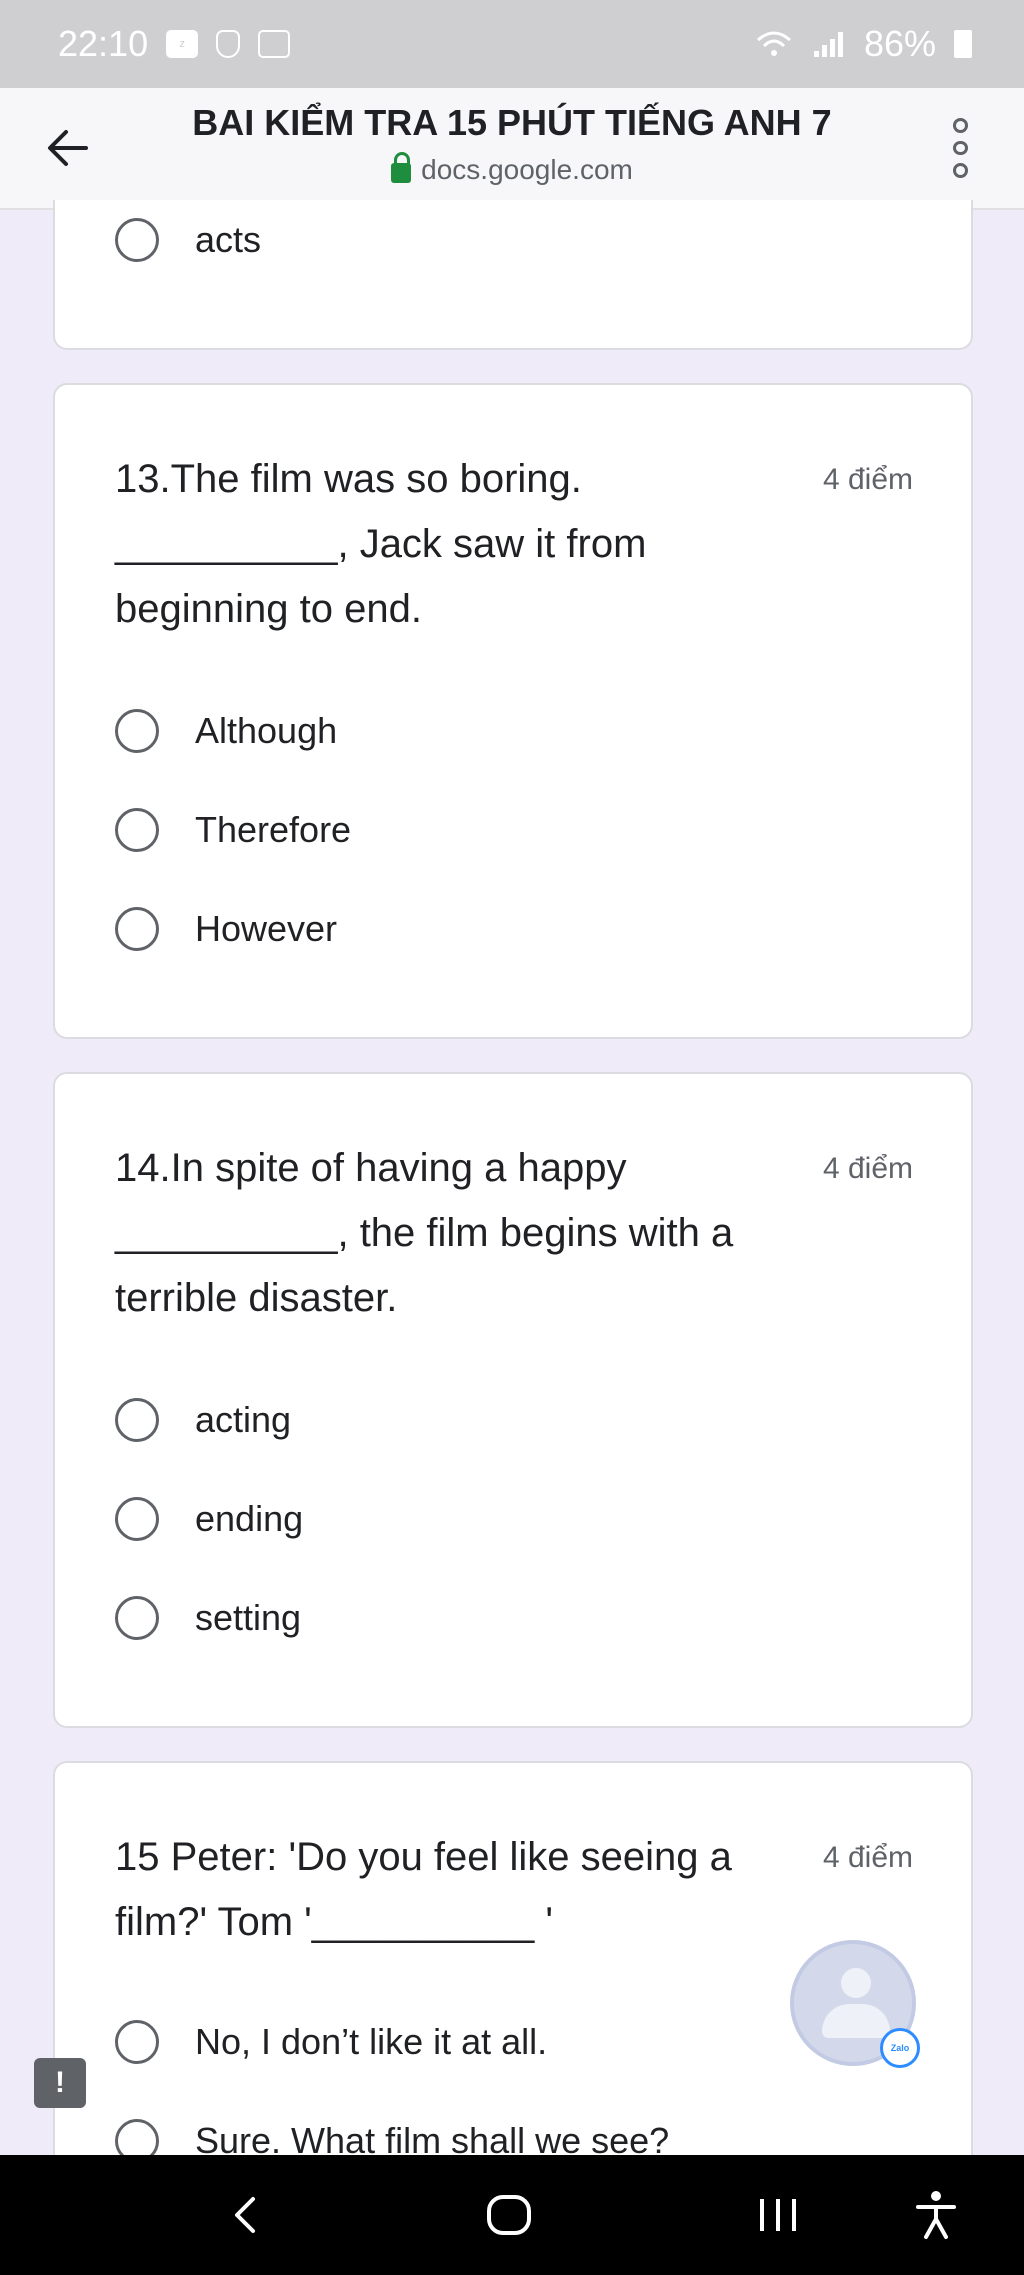  I want to click on option-ending: ending, so click(209, 1519).